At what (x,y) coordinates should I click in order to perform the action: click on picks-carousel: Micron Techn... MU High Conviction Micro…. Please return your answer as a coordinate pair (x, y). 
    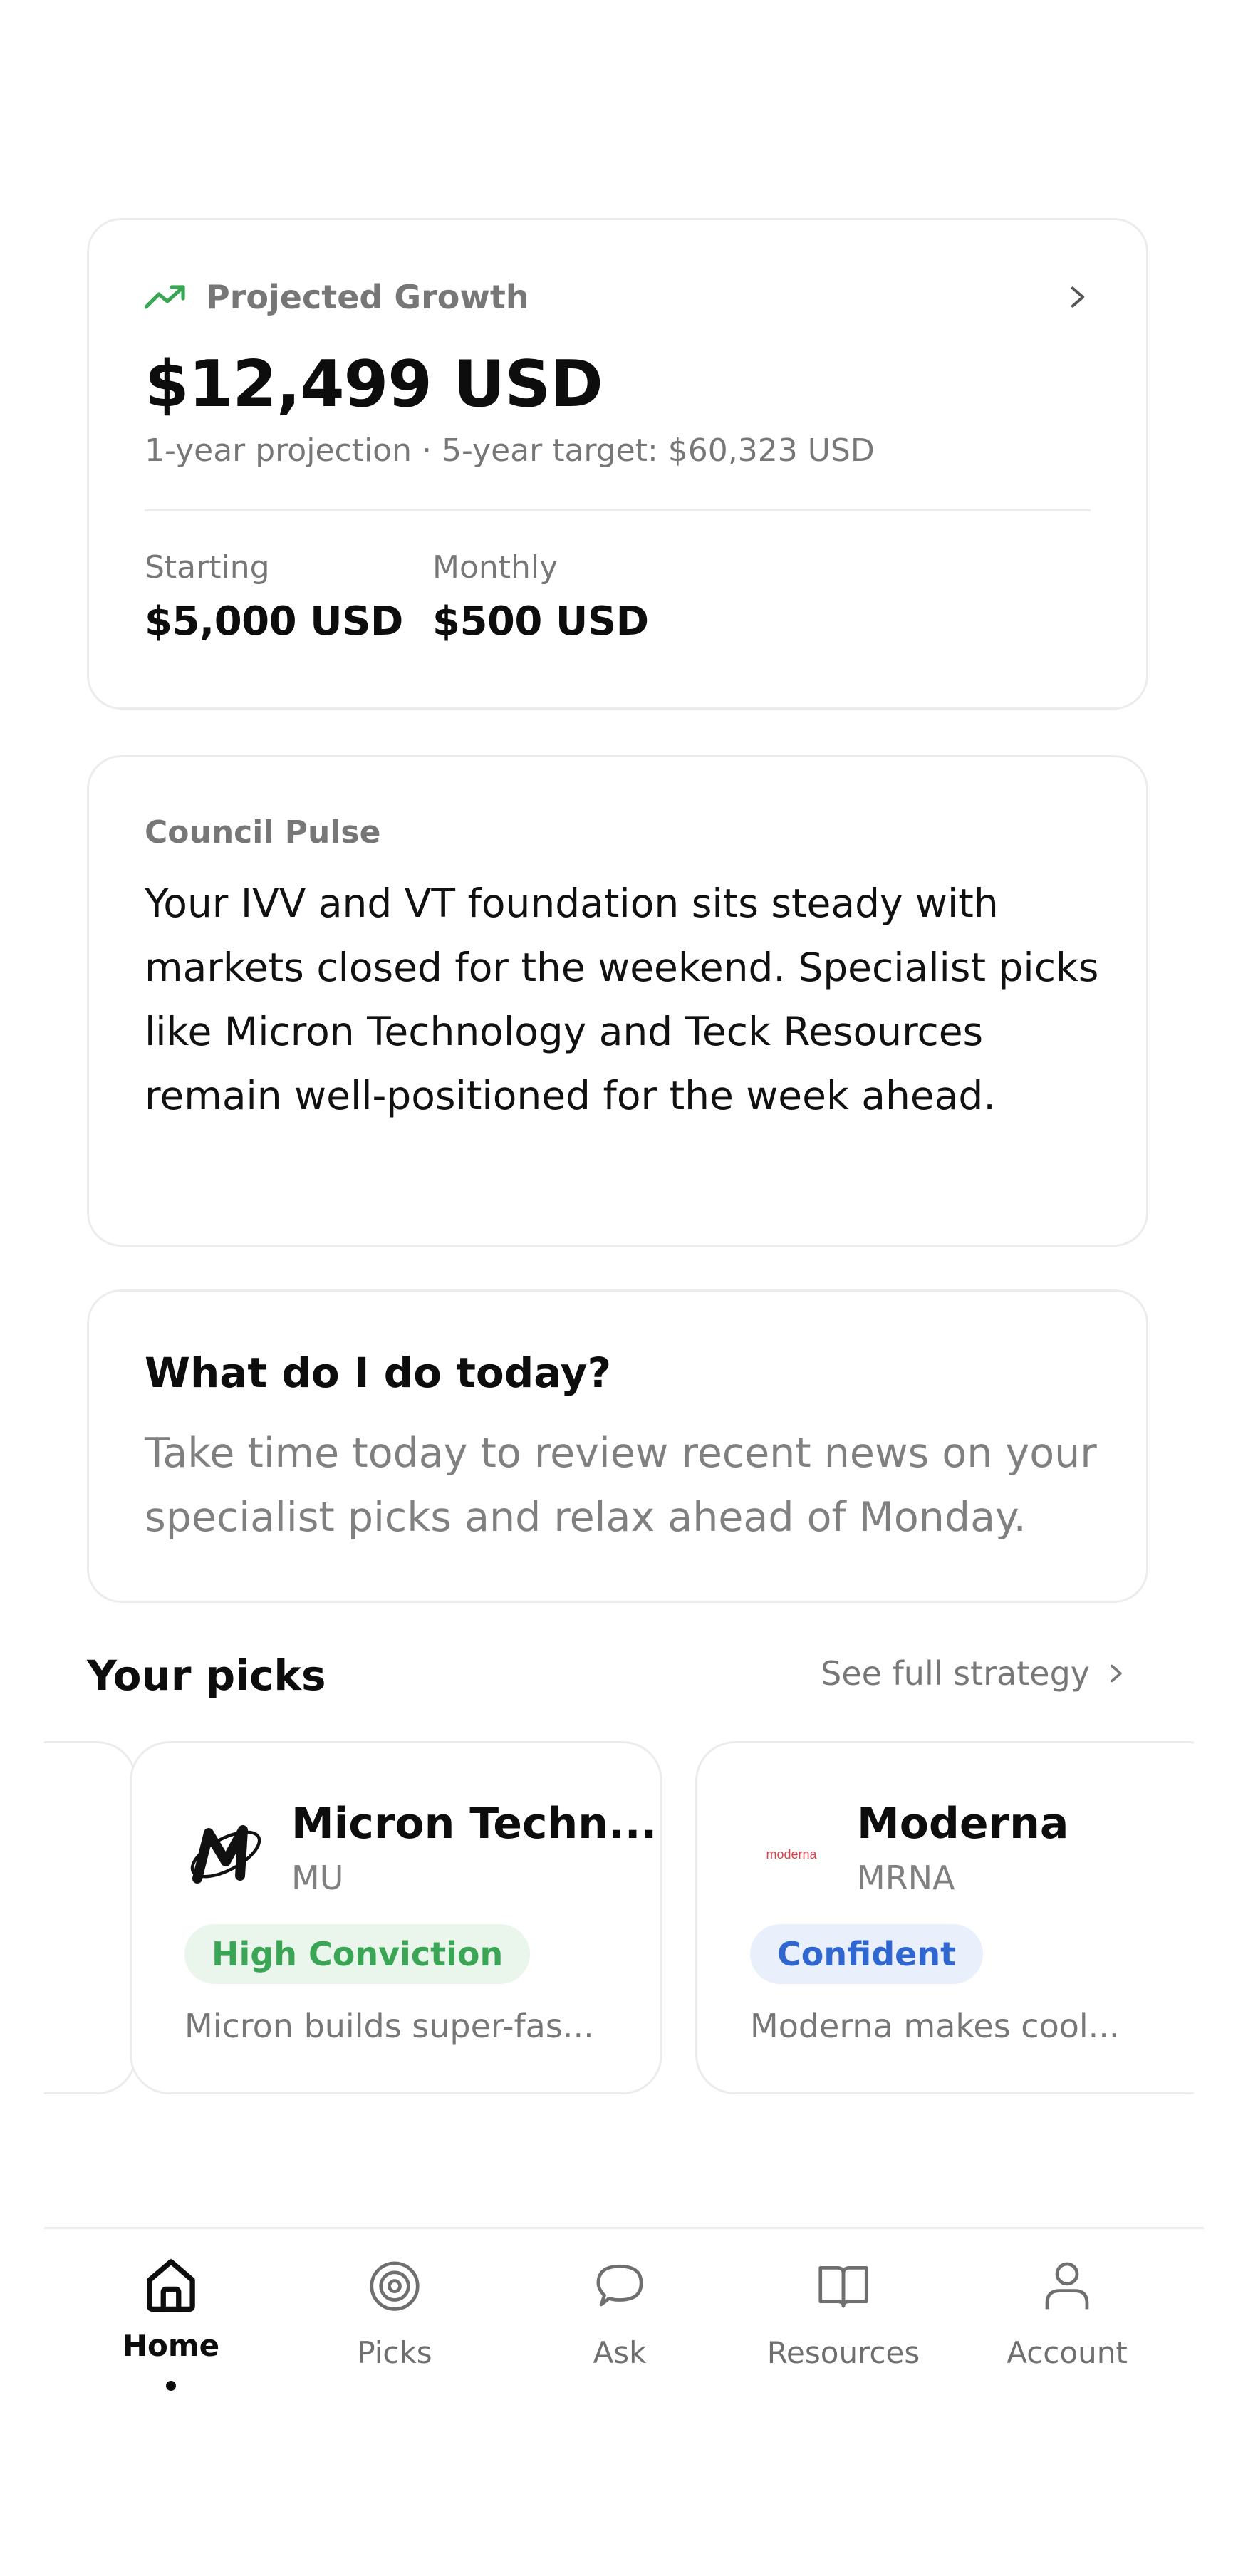
    Looking at the image, I should click on (619, 1920).